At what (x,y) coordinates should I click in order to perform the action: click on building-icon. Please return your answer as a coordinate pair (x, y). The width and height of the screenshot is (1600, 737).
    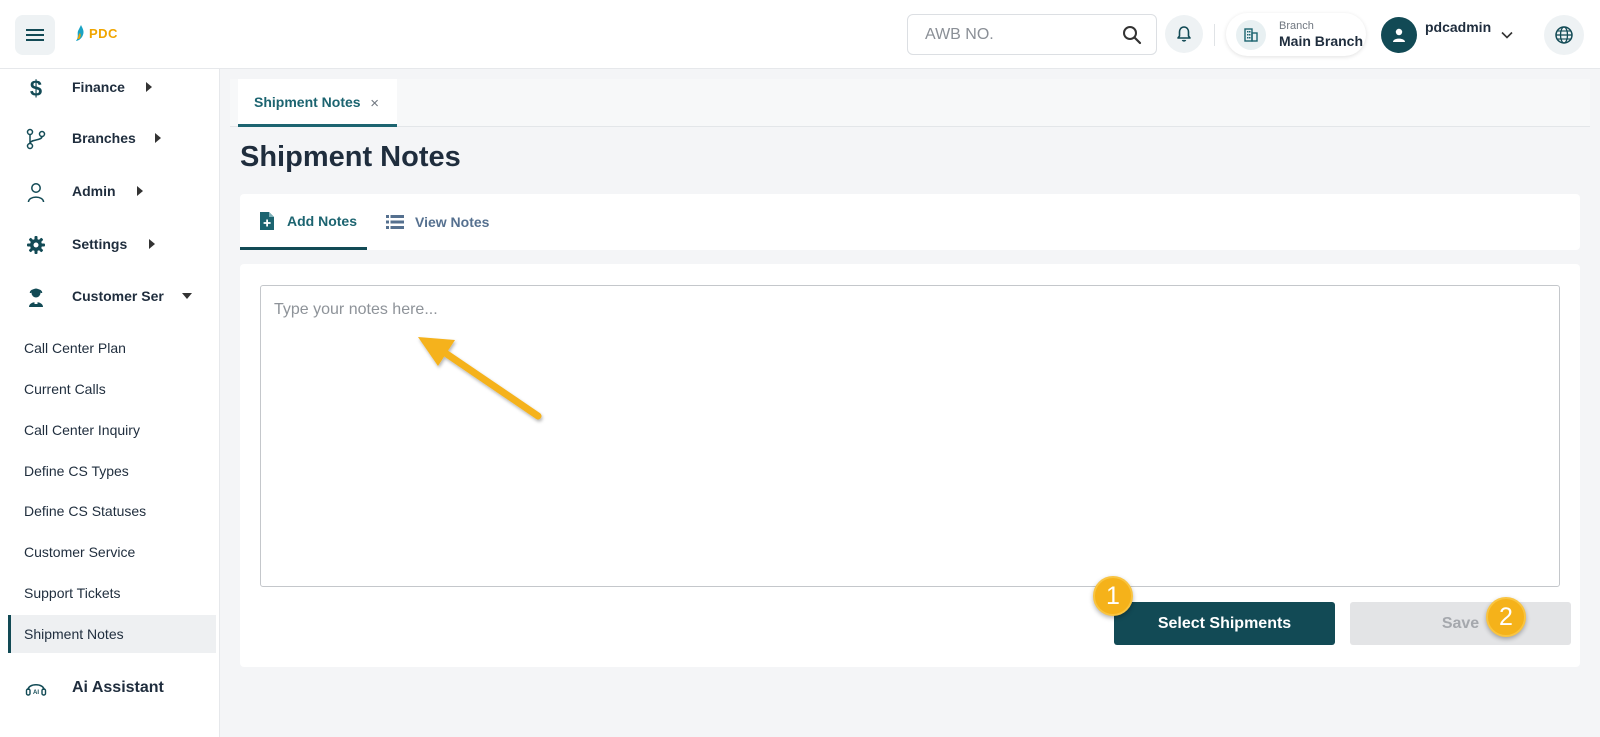
    Looking at the image, I should click on (1251, 35).